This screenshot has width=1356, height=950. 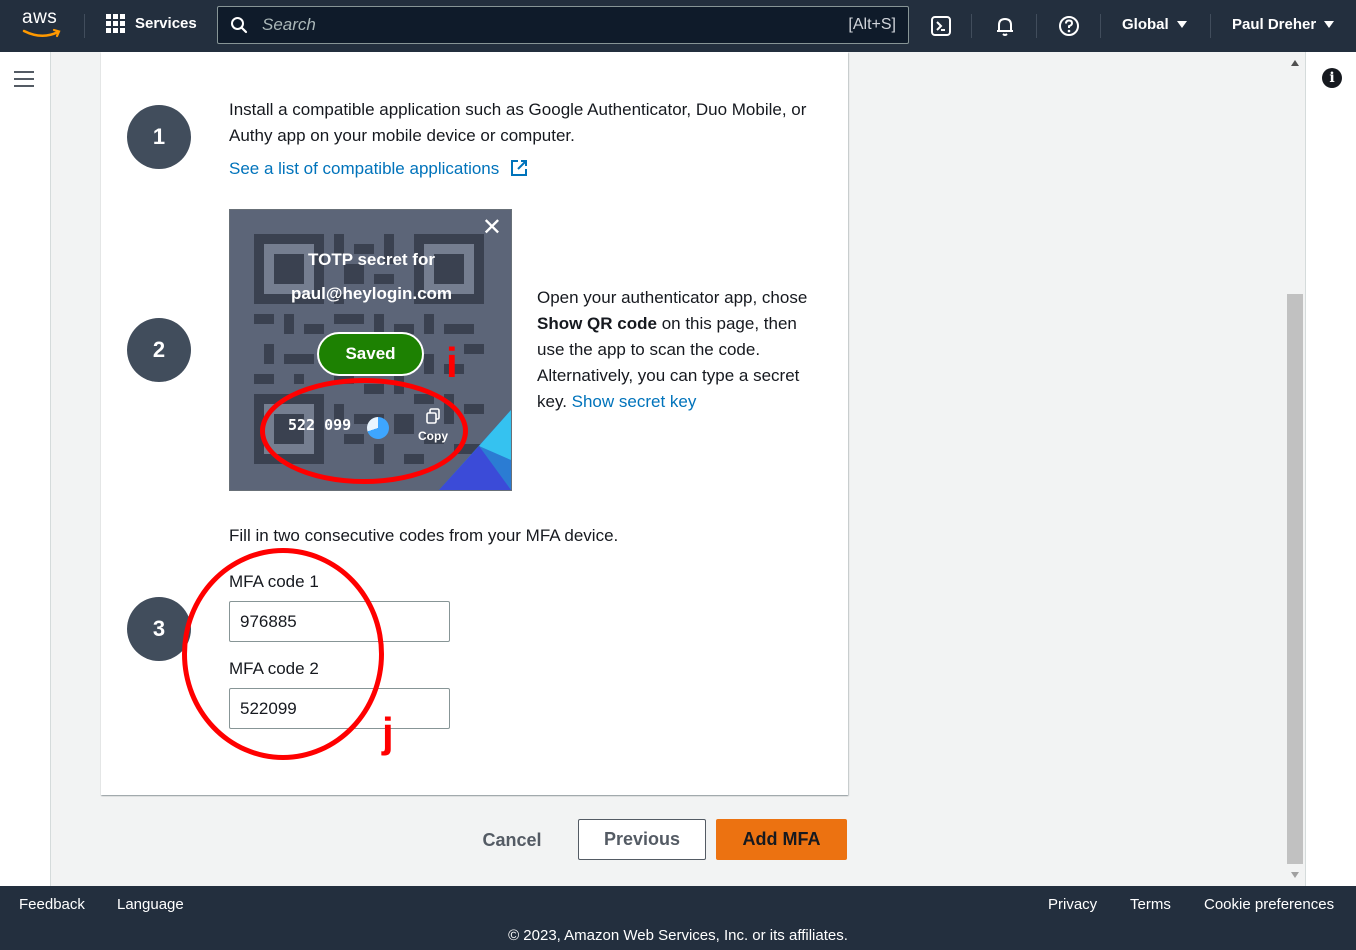 I want to click on annotation-letter-j: j, so click(x=388, y=732).